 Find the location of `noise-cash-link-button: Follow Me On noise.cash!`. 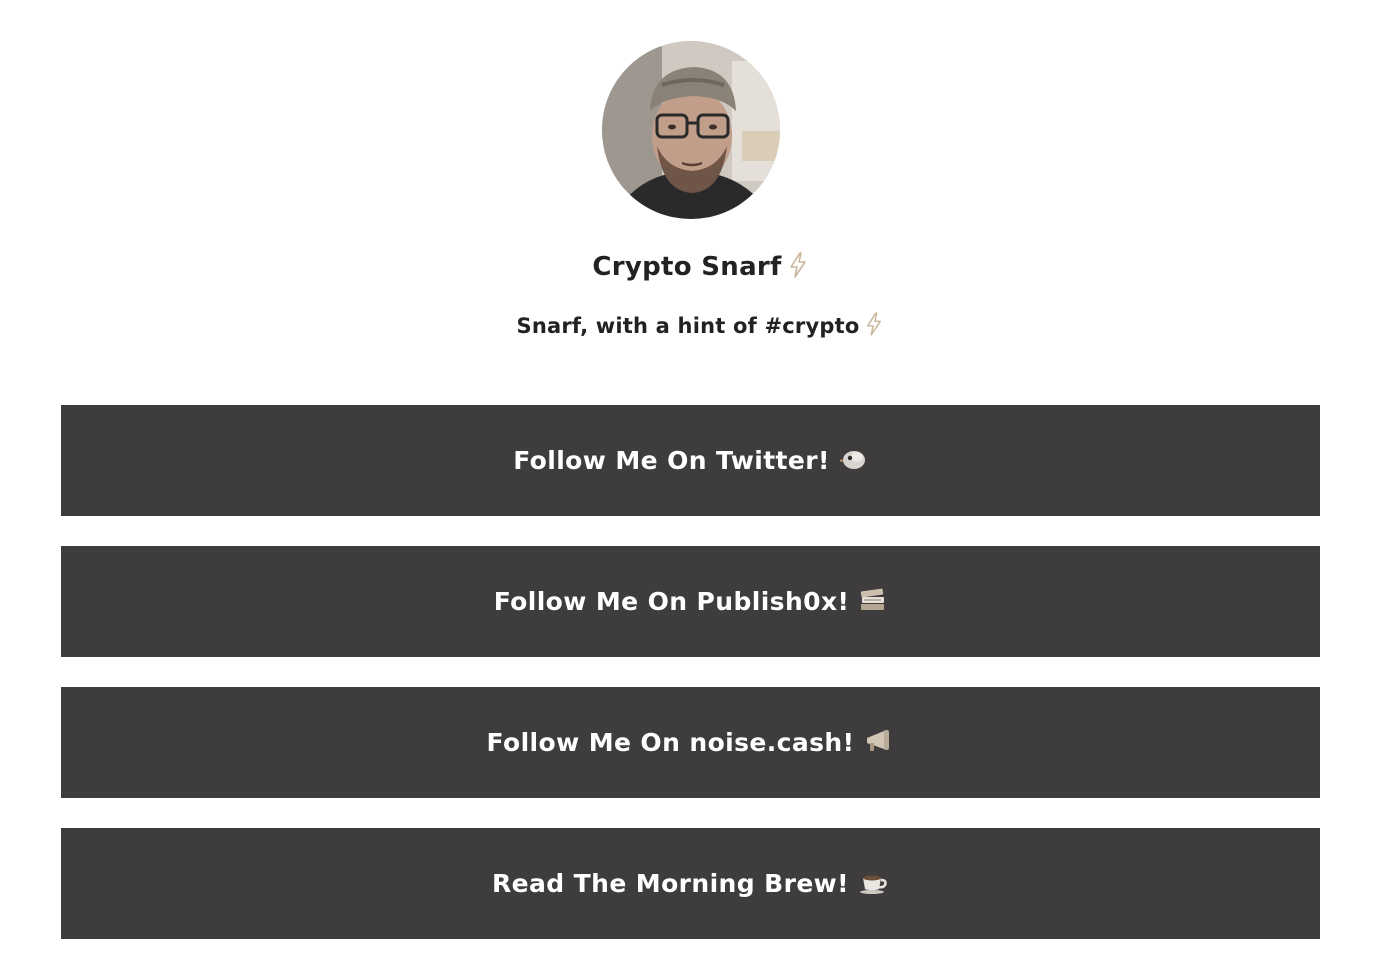

noise-cash-link-button: Follow Me On noise.cash! is located at coordinates (690, 742).